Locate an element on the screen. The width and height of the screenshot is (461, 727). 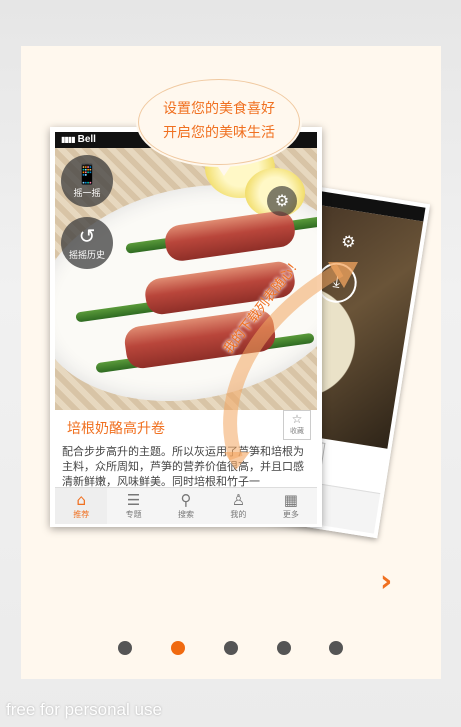
bubble-line-1: 设置您的美食喜好 is located at coordinates (219, 109).